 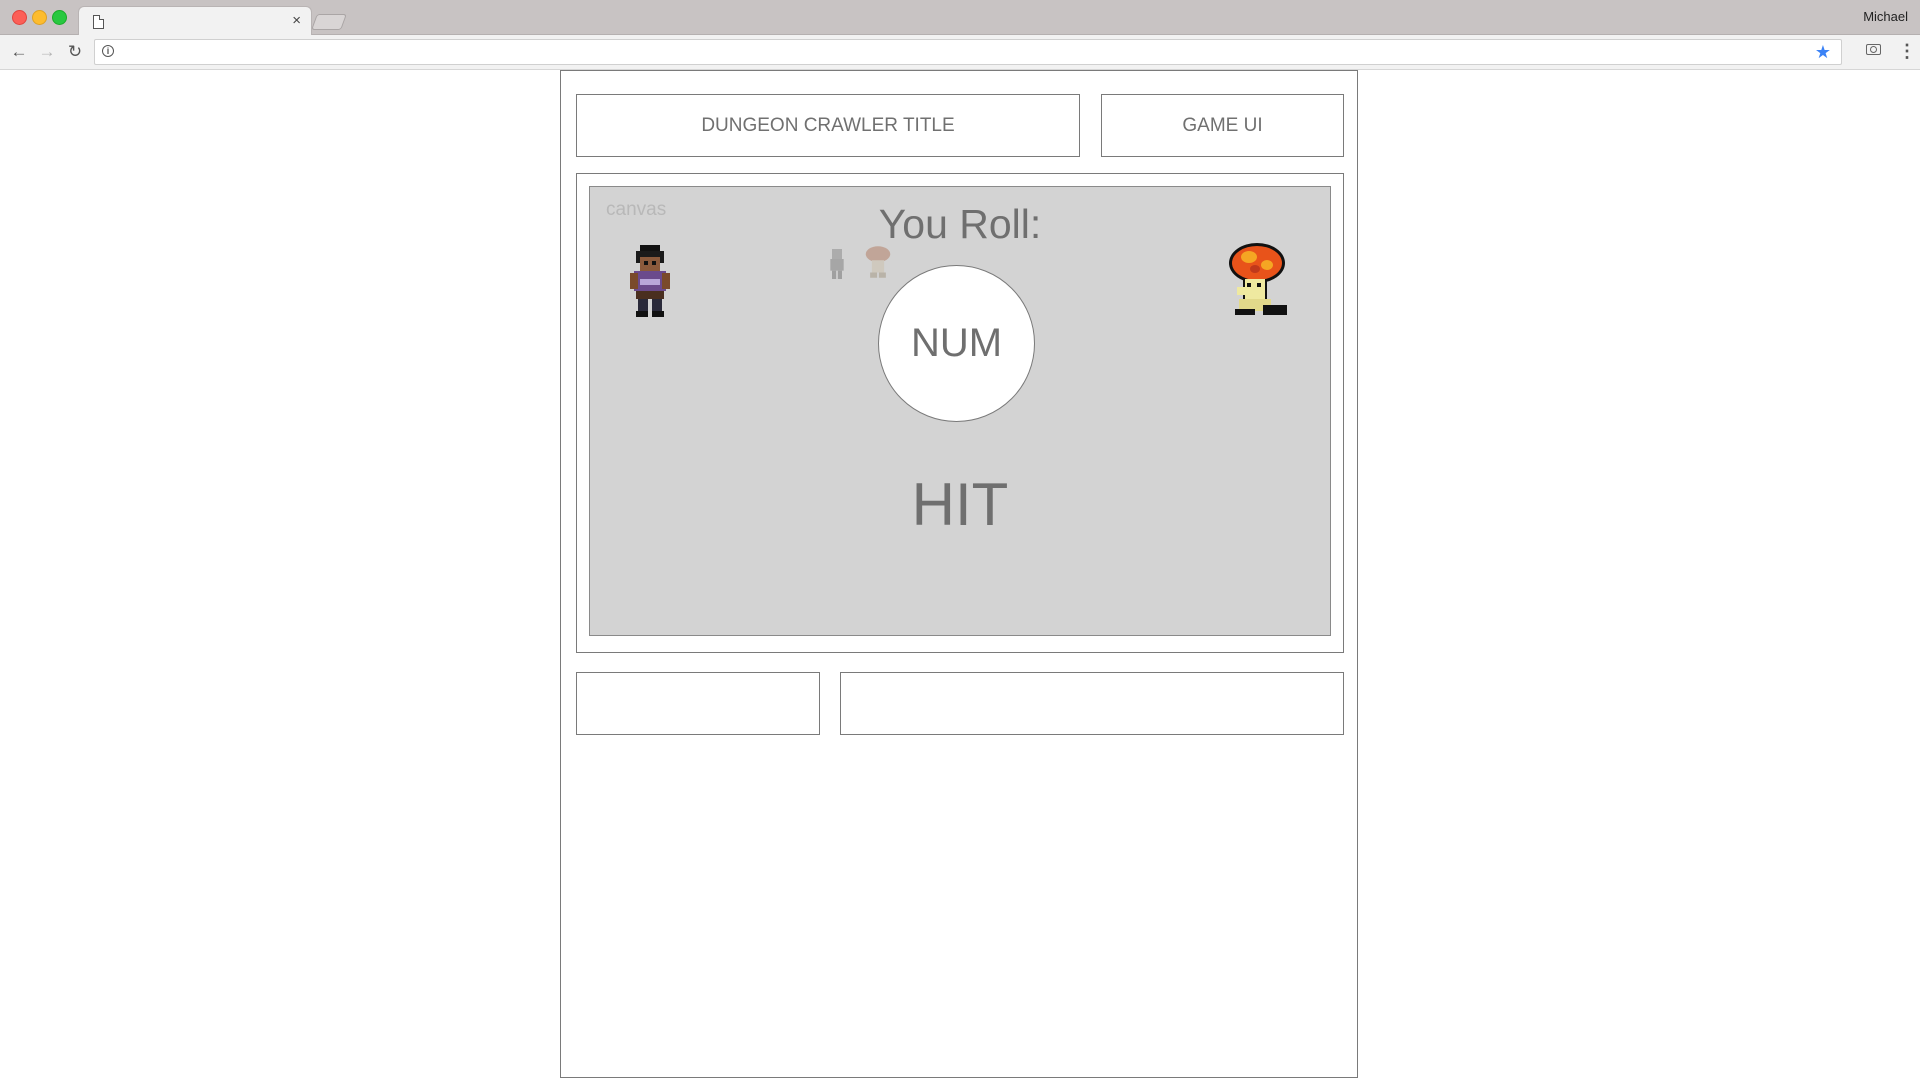 I want to click on game-title: DUNGEON CRAWLER TITLE, so click(x=828, y=125).